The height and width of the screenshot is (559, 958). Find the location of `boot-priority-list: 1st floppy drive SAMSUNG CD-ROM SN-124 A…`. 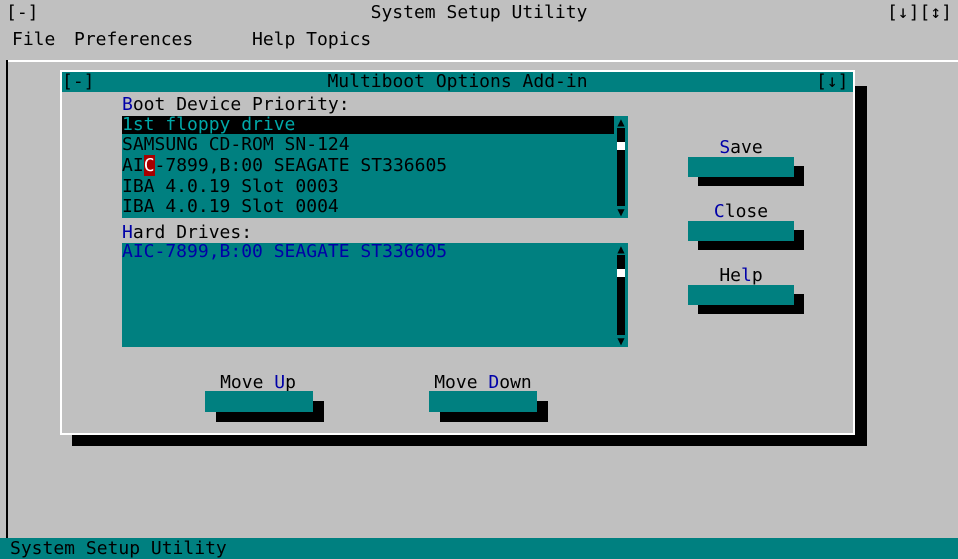

boot-priority-list: 1st floppy drive SAMSUNG CD-ROM SN-124 A… is located at coordinates (368, 167).